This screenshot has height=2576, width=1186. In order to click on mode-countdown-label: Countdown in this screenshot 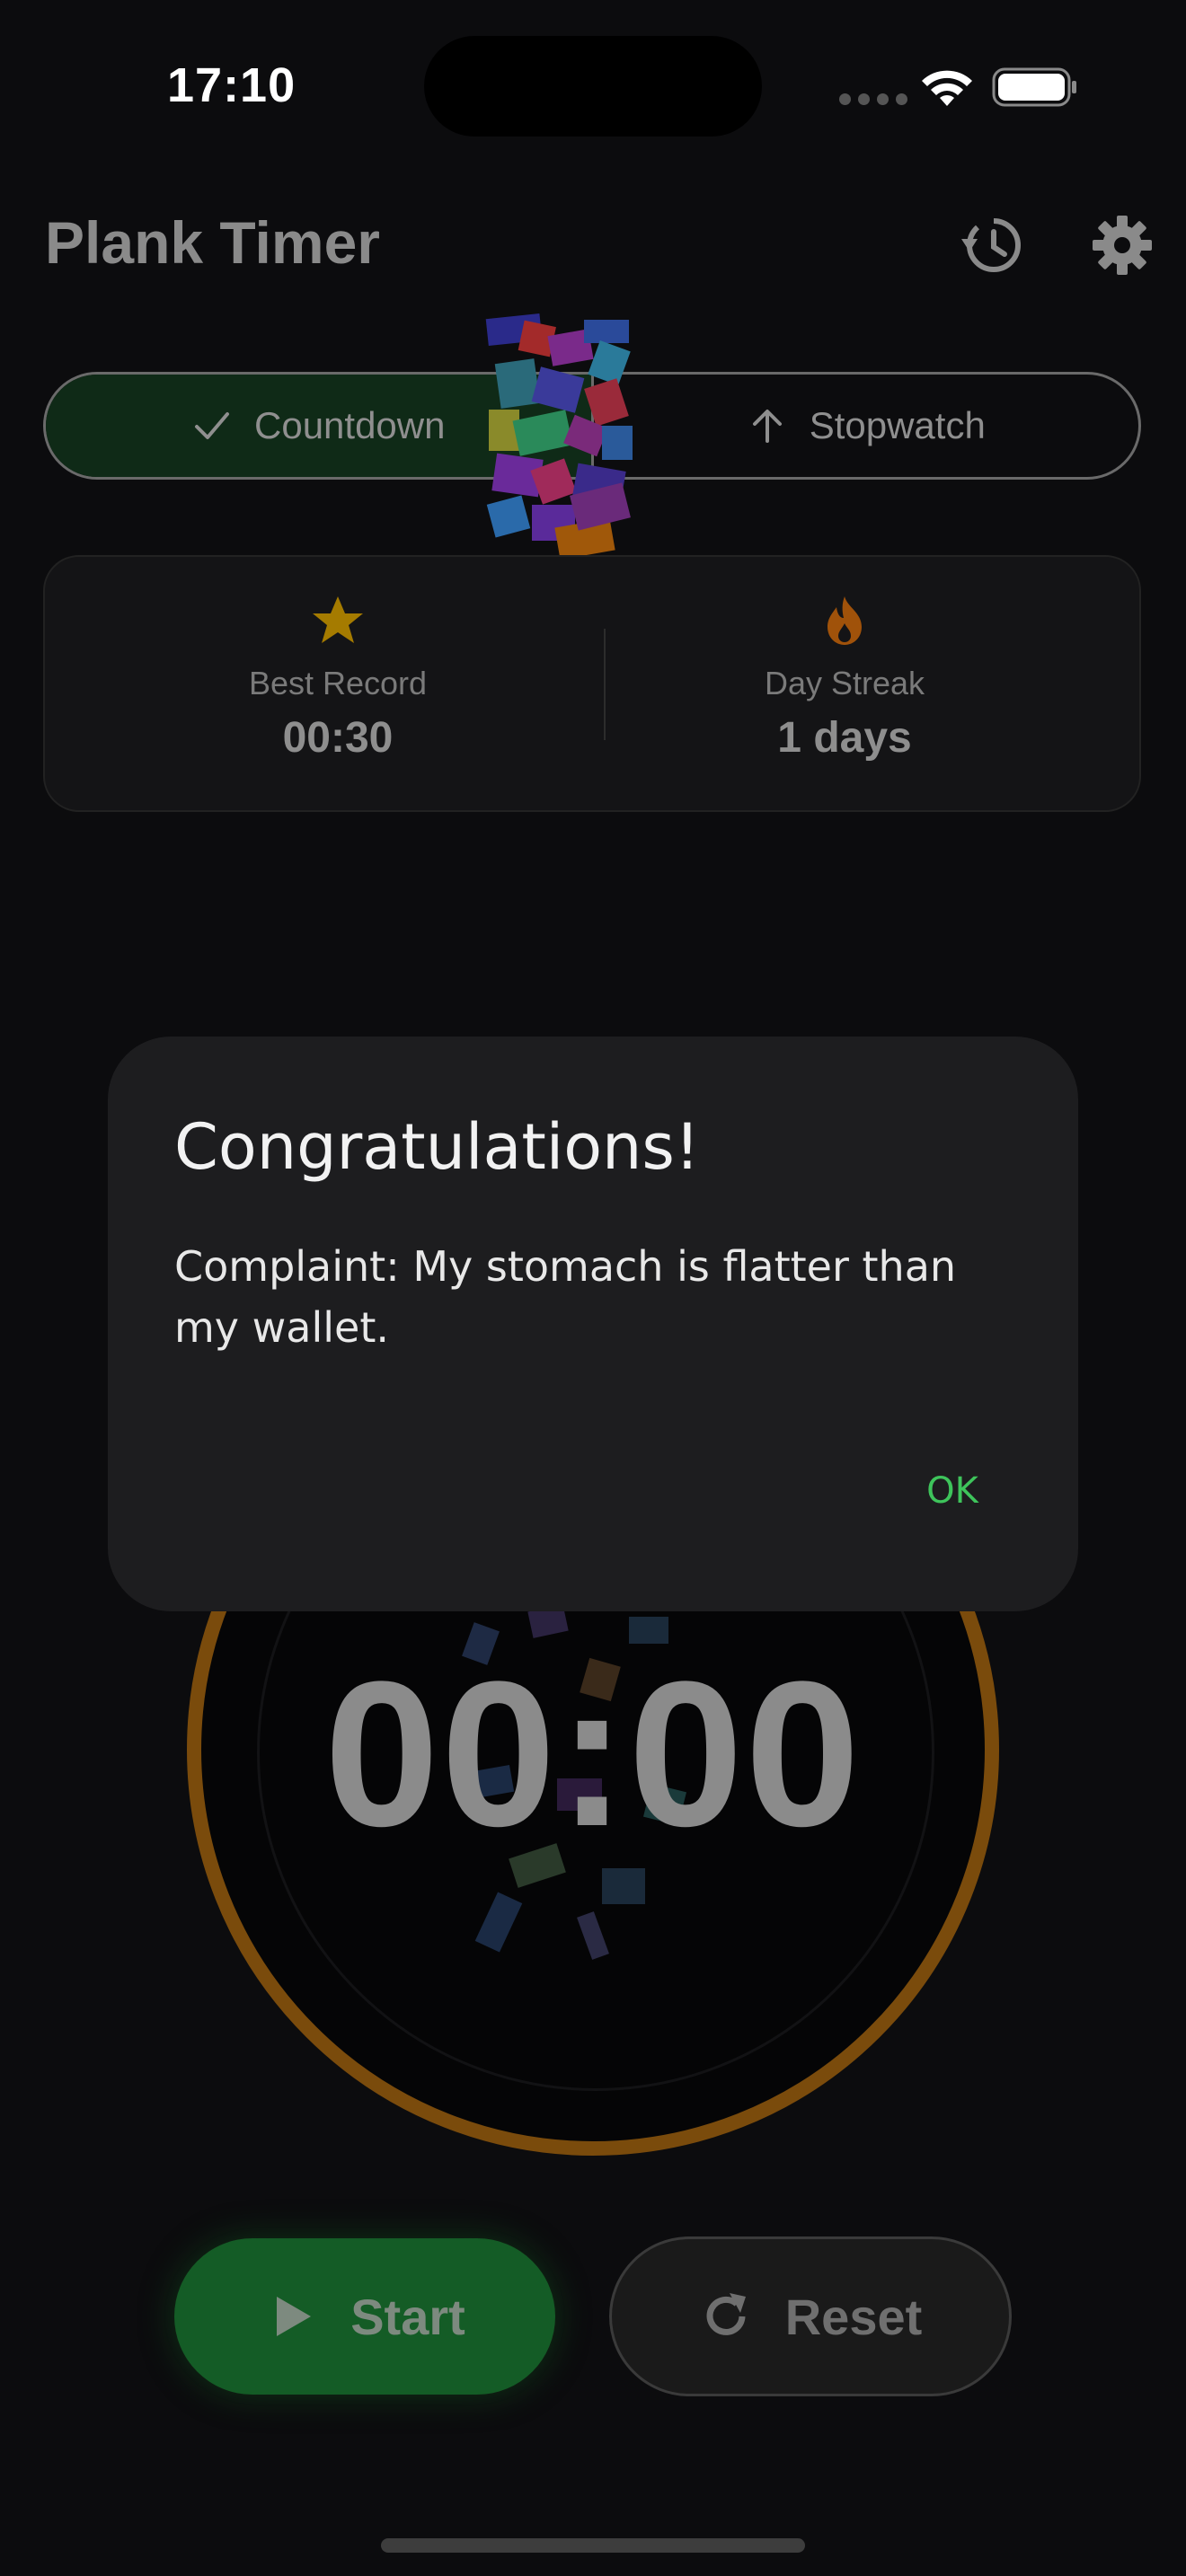, I will do `click(350, 425)`.